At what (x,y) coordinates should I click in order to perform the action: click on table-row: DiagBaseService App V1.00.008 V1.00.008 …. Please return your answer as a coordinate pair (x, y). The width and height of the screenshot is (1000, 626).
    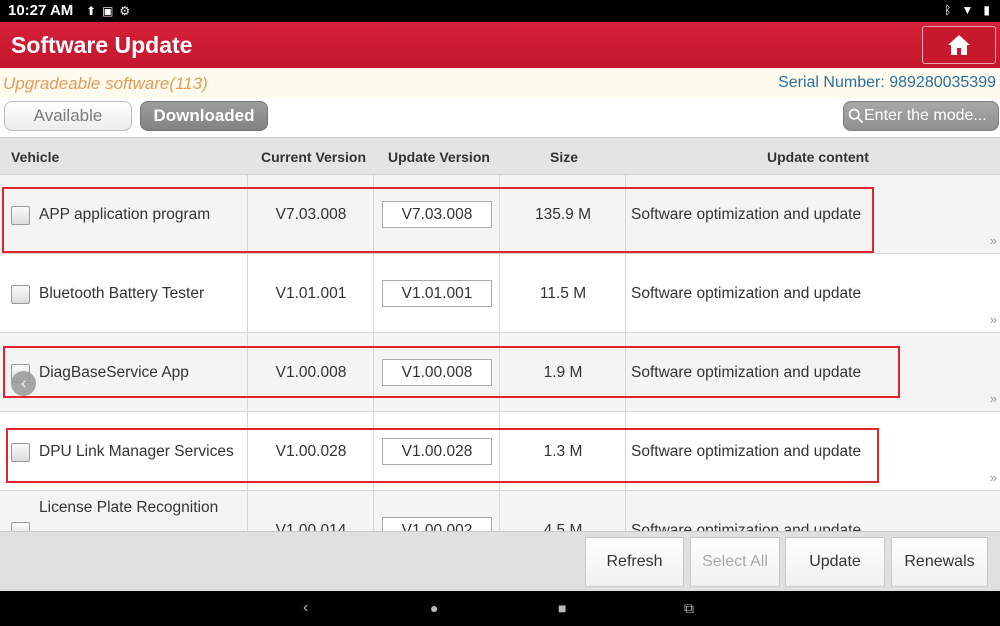
    Looking at the image, I should click on (500, 372).